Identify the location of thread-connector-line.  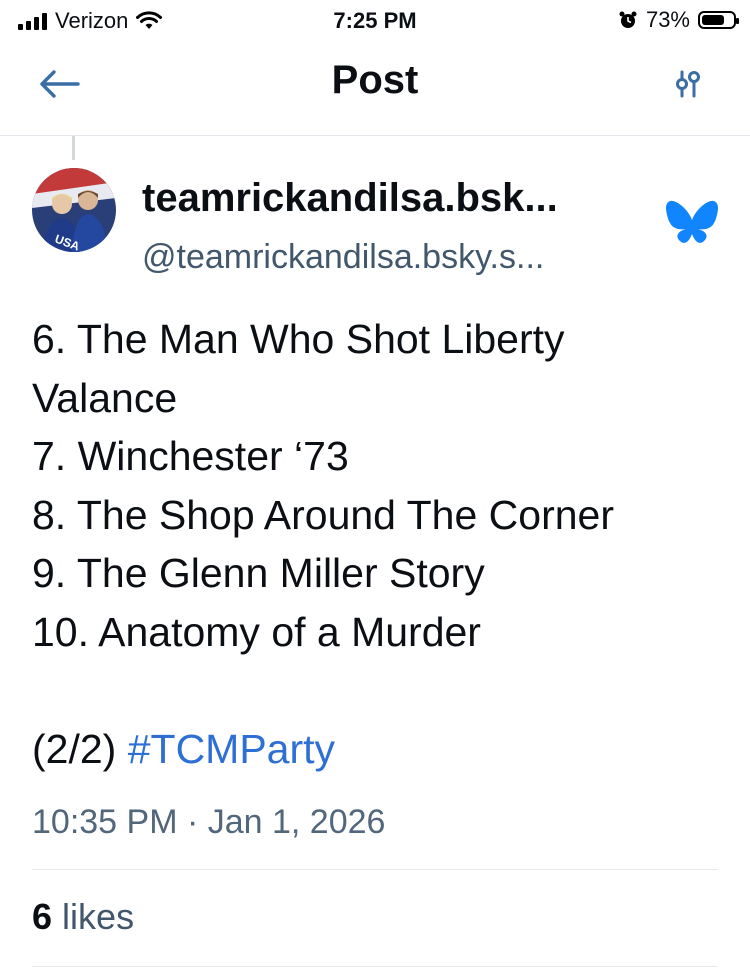
(73, 148).